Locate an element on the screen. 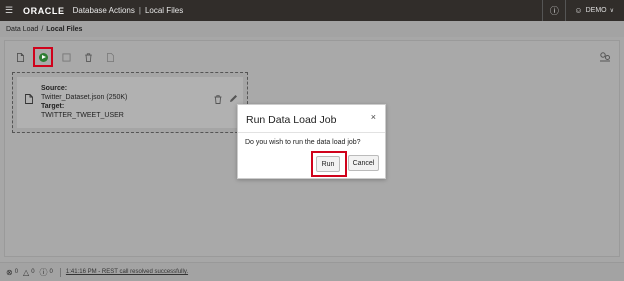  run-icon is located at coordinates (43, 57).